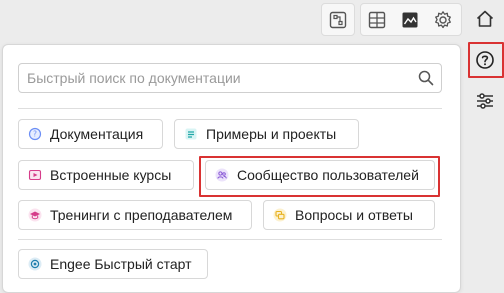 The width and height of the screenshot is (504, 293). What do you see at coordinates (134, 78) in the screenshot?
I see `search-placeholder: Быстрый поиск по документации` at bounding box center [134, 78].